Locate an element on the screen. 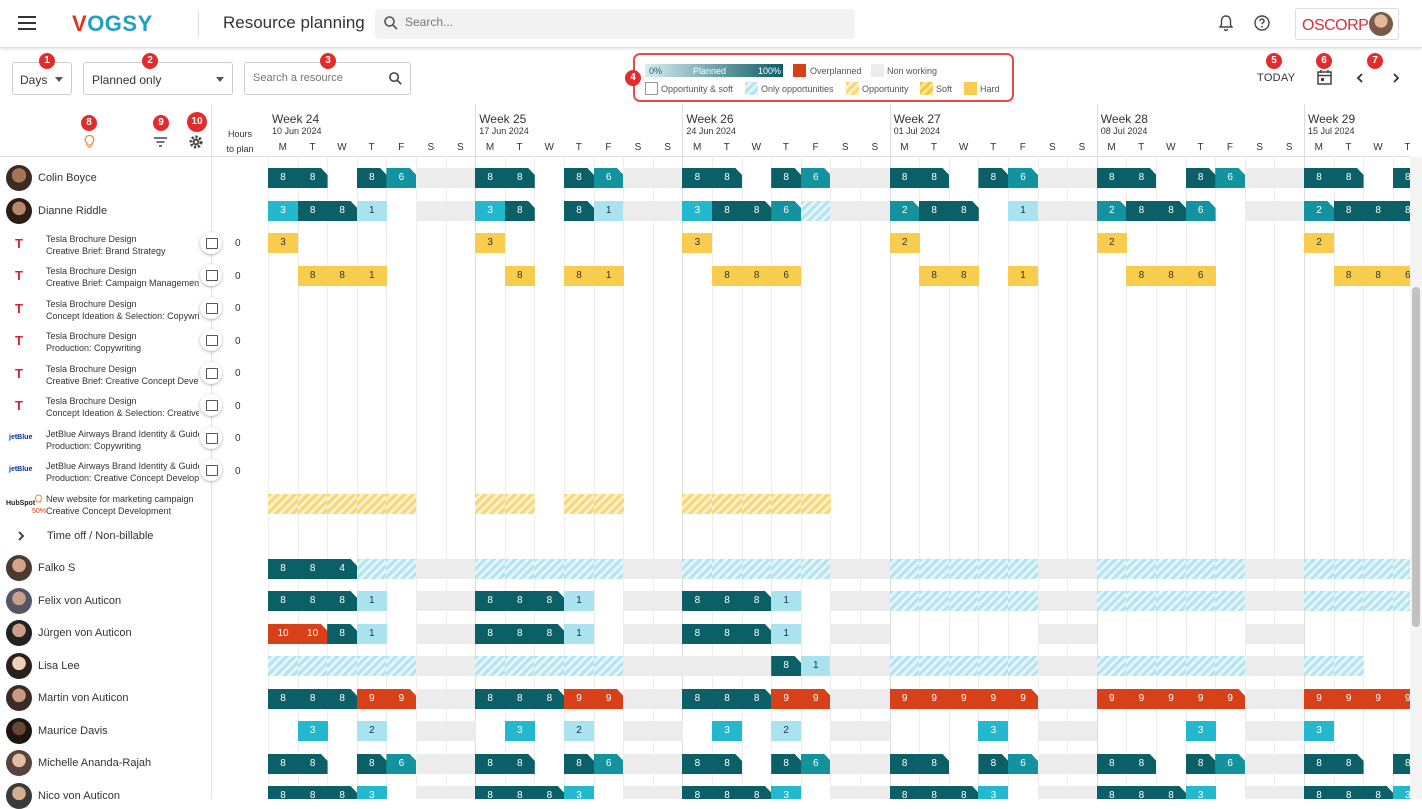  resource-name: Falko S is located at coordinates (56, 568).